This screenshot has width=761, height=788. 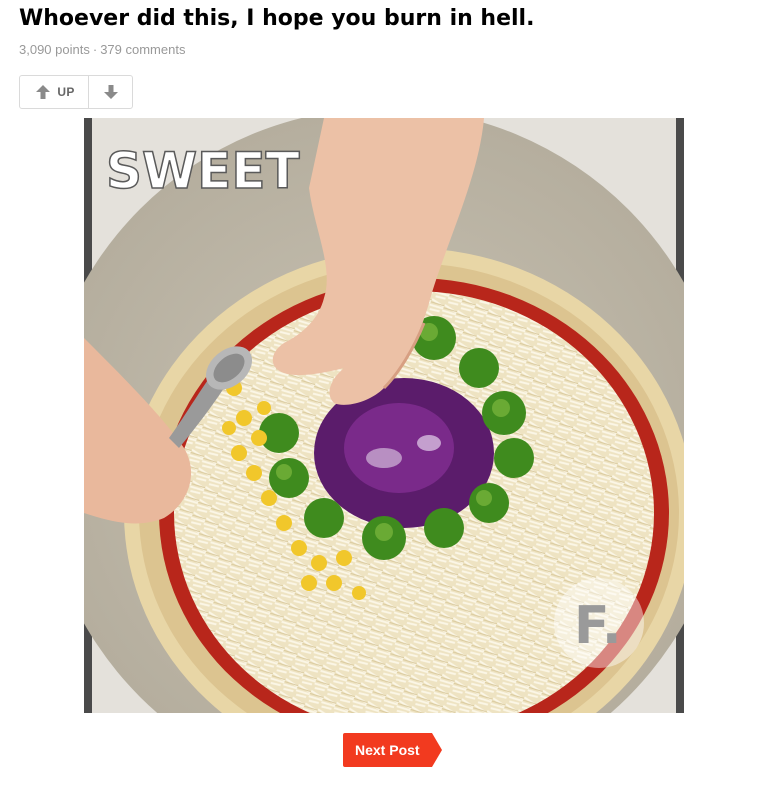 I want to click on upvote-button: UP, so click(x=54, y=92).